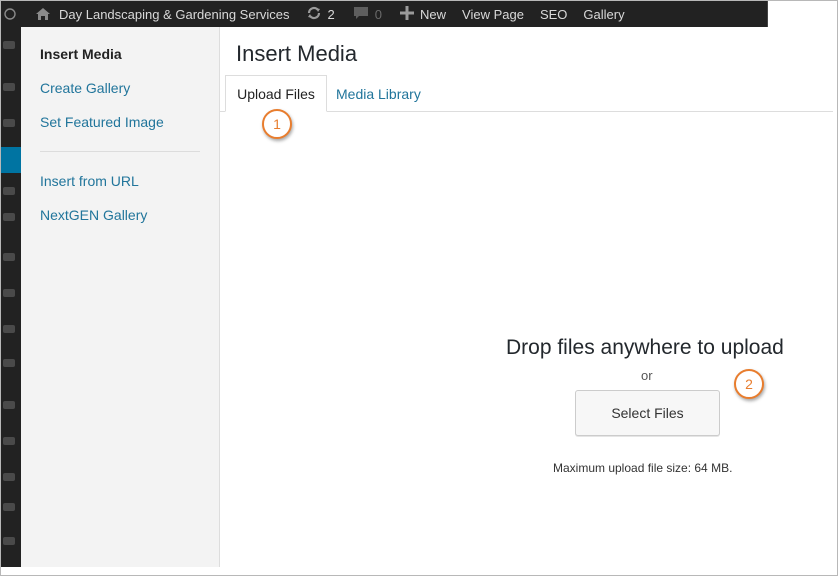 This screenshot has width=838, height=576. I want to click on menu-item-insert-from-url: Insert from URL, so click(89, 181).